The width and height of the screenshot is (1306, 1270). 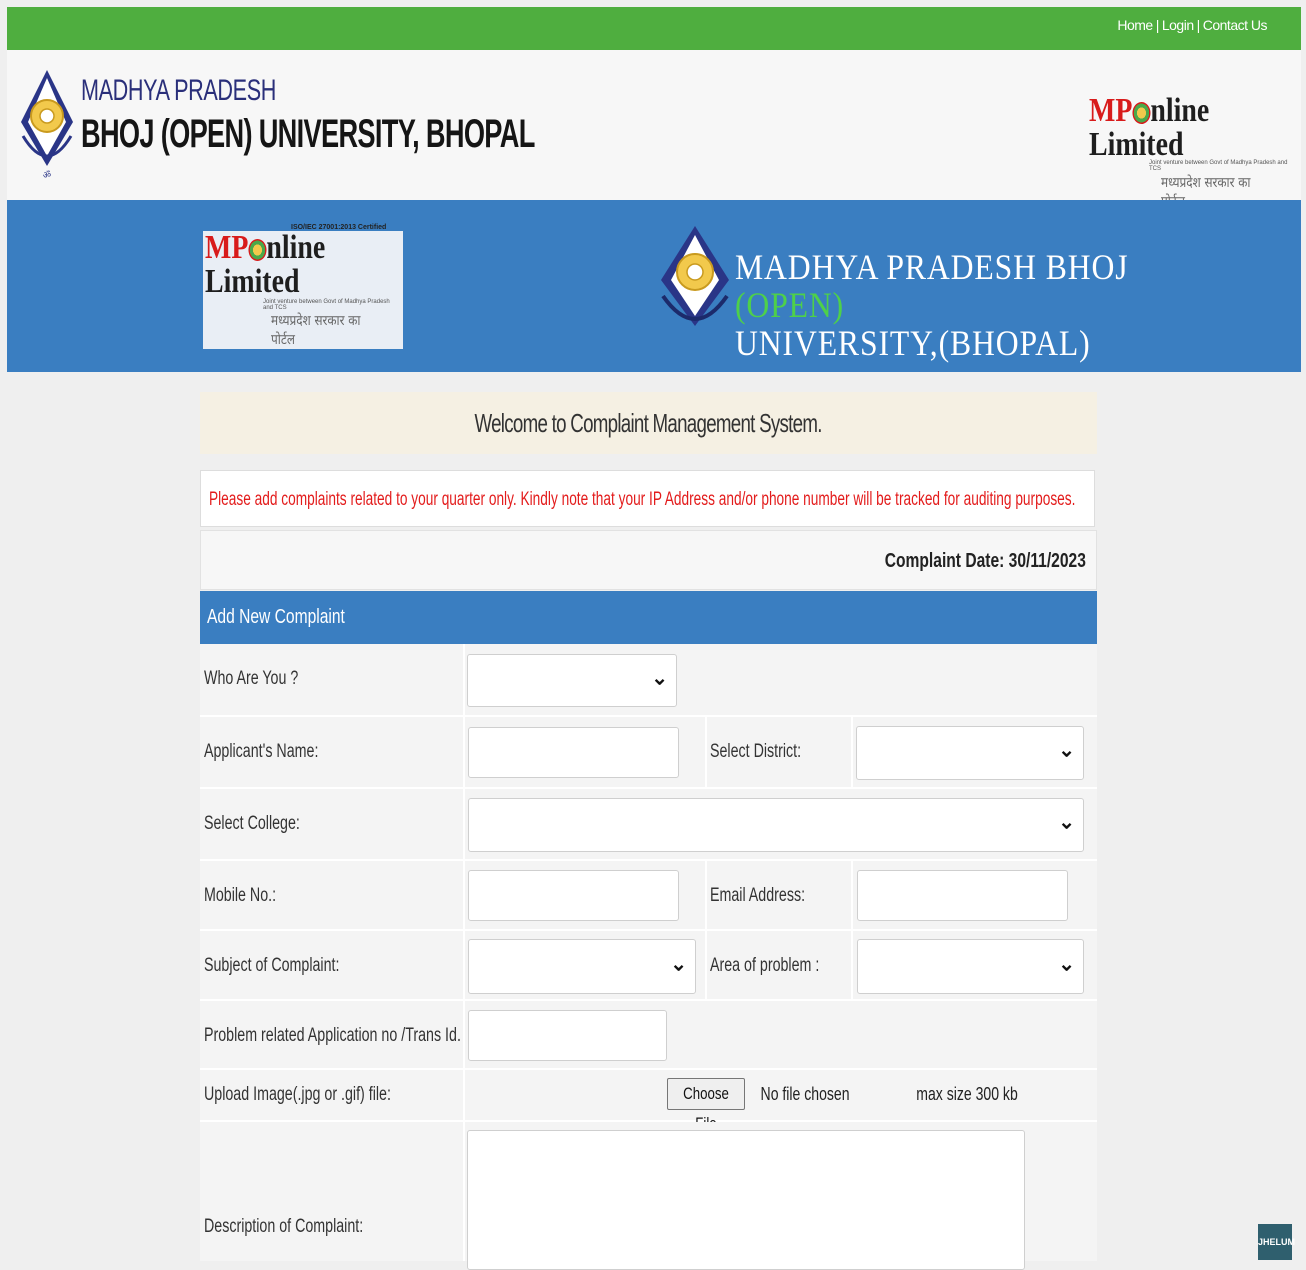 I want to click on applicant-name-label: Applicant's Name:, so click(x=280, y=752).